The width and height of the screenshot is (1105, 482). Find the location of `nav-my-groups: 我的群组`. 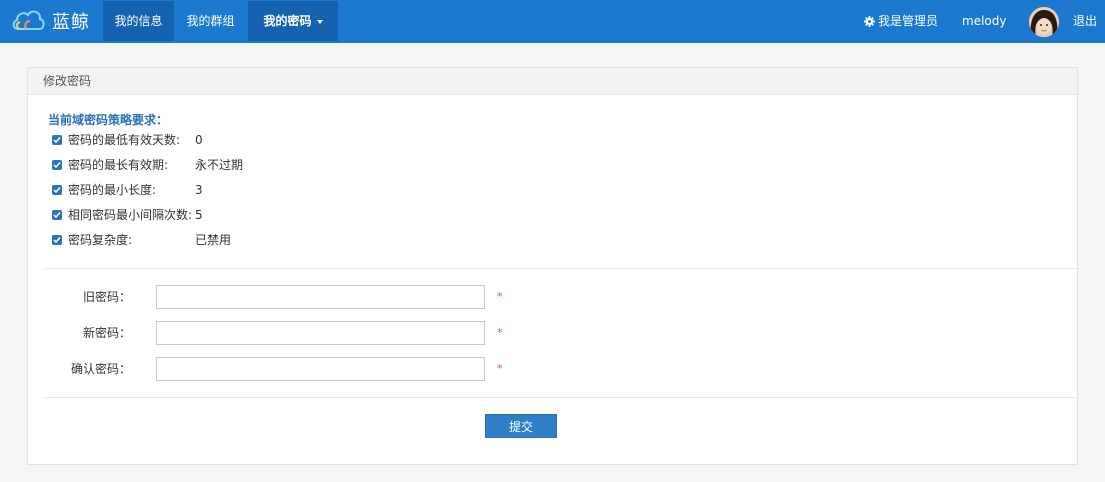

nav-my-groups: 我的群组 is located at coordinates (210, 21).